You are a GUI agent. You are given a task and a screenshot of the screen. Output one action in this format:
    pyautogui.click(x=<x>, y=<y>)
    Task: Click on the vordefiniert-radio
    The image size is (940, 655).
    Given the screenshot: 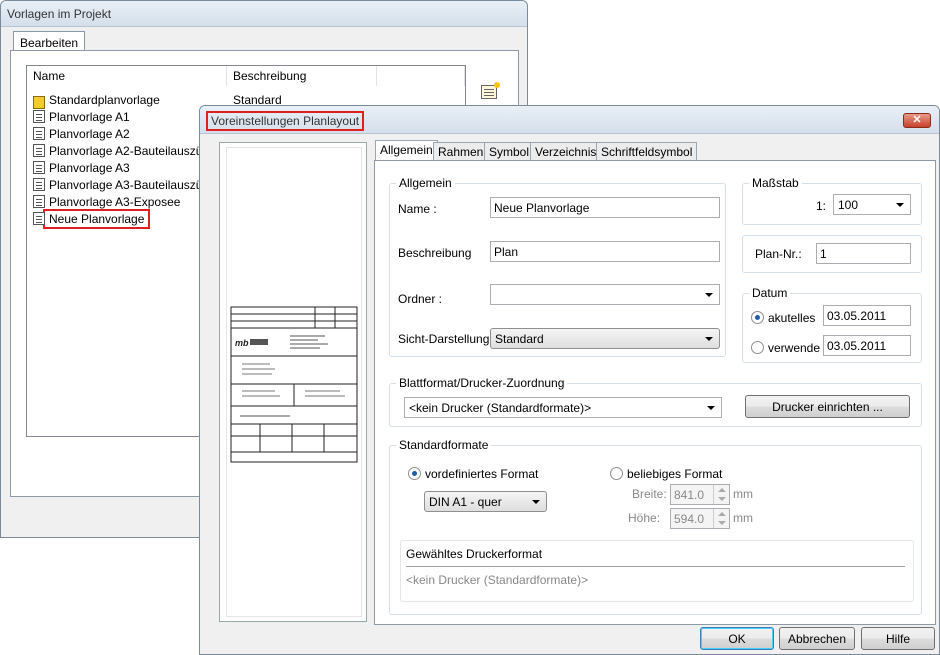 What is the action you would take?
    pyautogui.click(x=414, y=473)
    